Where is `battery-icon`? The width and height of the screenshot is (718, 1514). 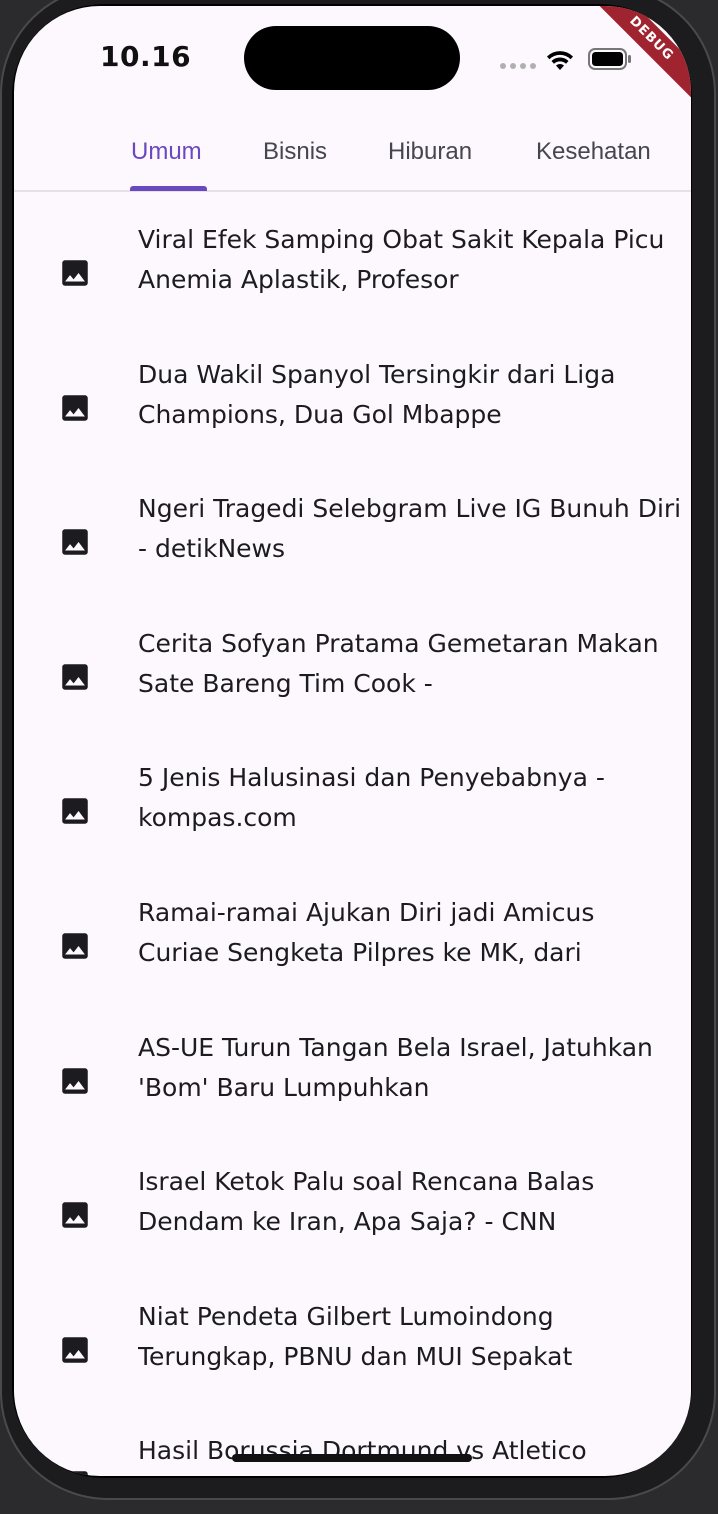 battery-icon is located at coordinates (609, 59).